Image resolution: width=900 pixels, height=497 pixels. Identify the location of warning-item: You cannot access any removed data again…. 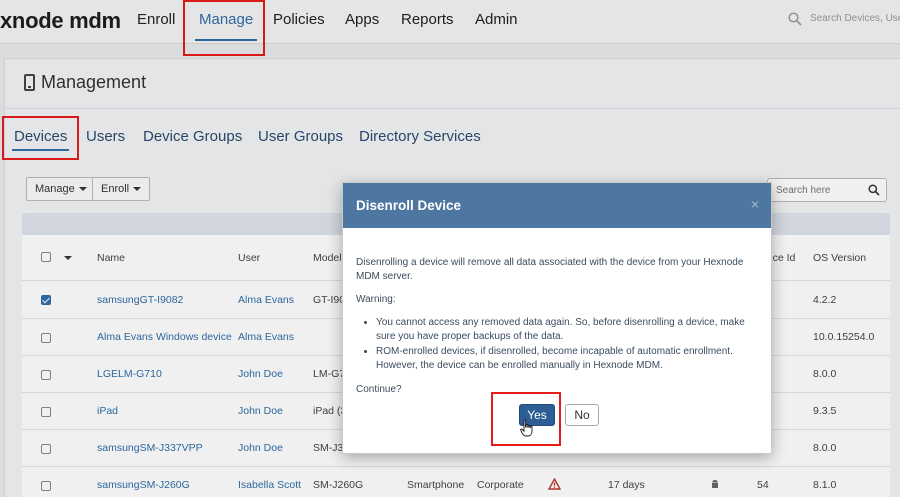
(568, 330).